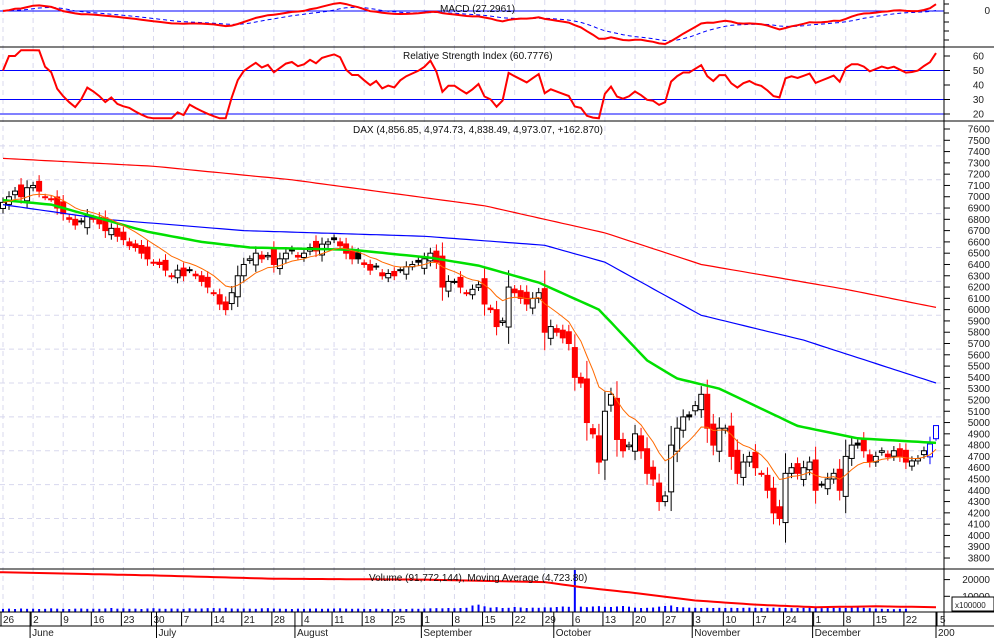 The image size is (994, 638). What do you see at coordinates (943, 620) in the screenshot?
I see `date-label: 5` at bounding box center [943, 620].